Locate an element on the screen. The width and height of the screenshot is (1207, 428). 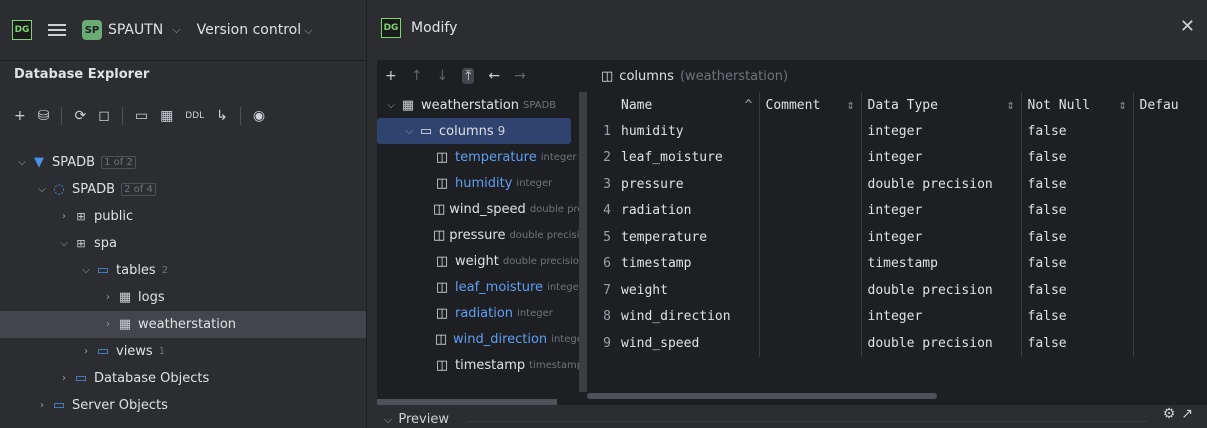
console-icon: ▭ is located at coordinates (141, 116).